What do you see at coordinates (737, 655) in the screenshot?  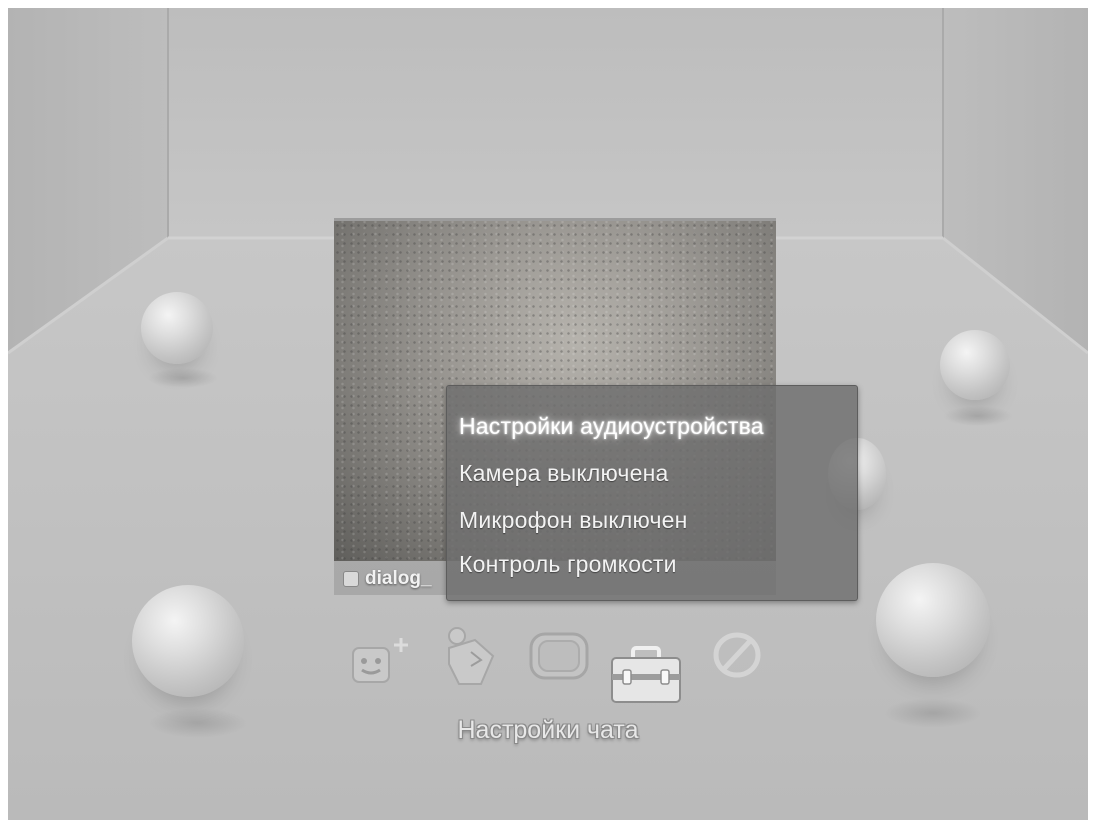 I see `no-entry-icon` at bounding box center [737, 655].